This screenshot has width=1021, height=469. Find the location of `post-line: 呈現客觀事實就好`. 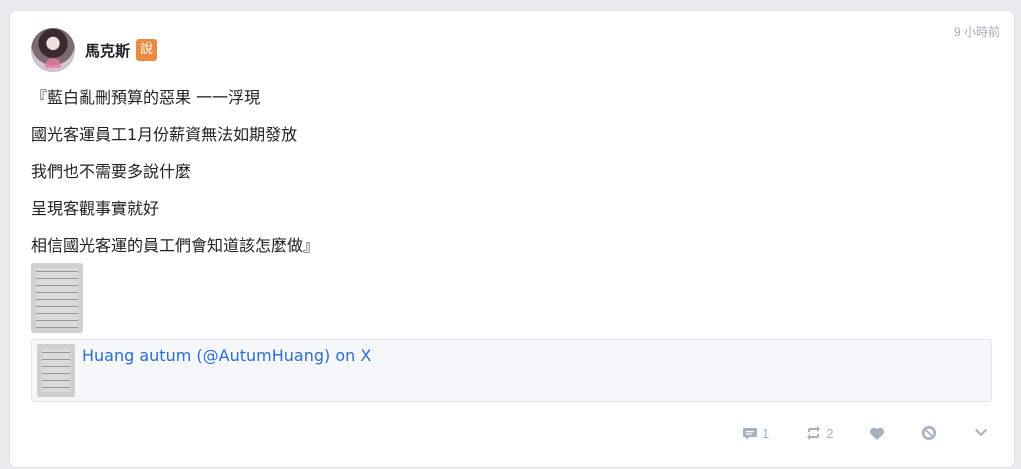

post-line: 呈現客觀事實就好 is located at coordinates (95, 208).